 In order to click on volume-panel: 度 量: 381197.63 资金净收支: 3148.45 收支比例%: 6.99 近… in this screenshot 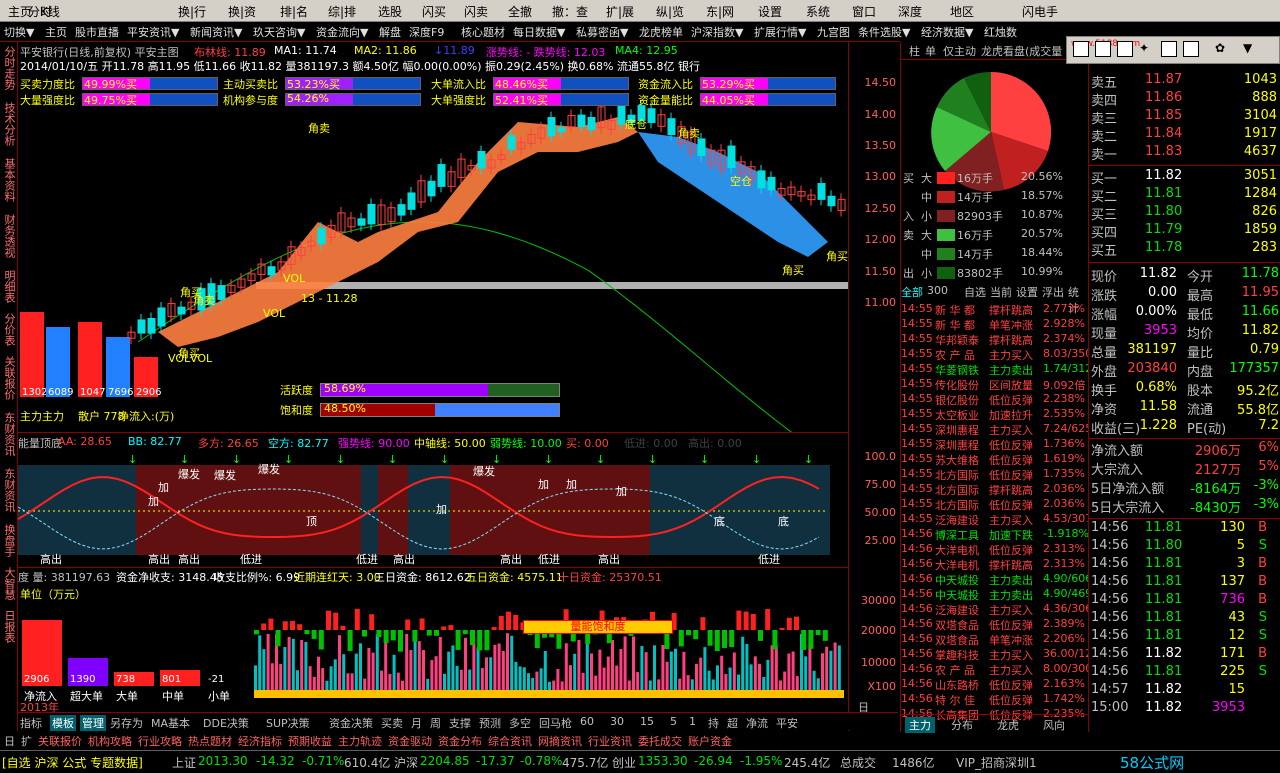, I will do `click(443, 648)`.